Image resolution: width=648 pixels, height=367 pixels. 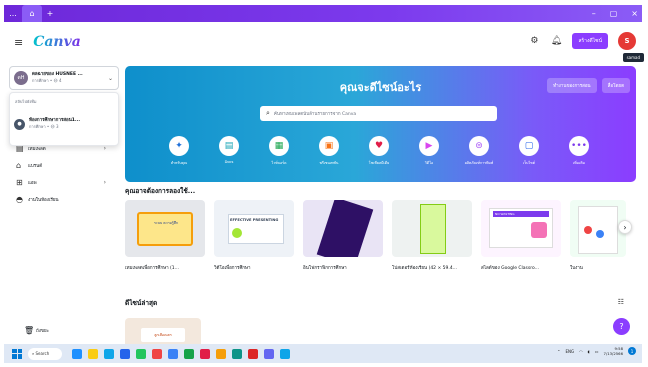 What do you see at coordinates (597, 351) in the screenshot?
I see `battery-icon: ▭` at bounding box center [597, 351].